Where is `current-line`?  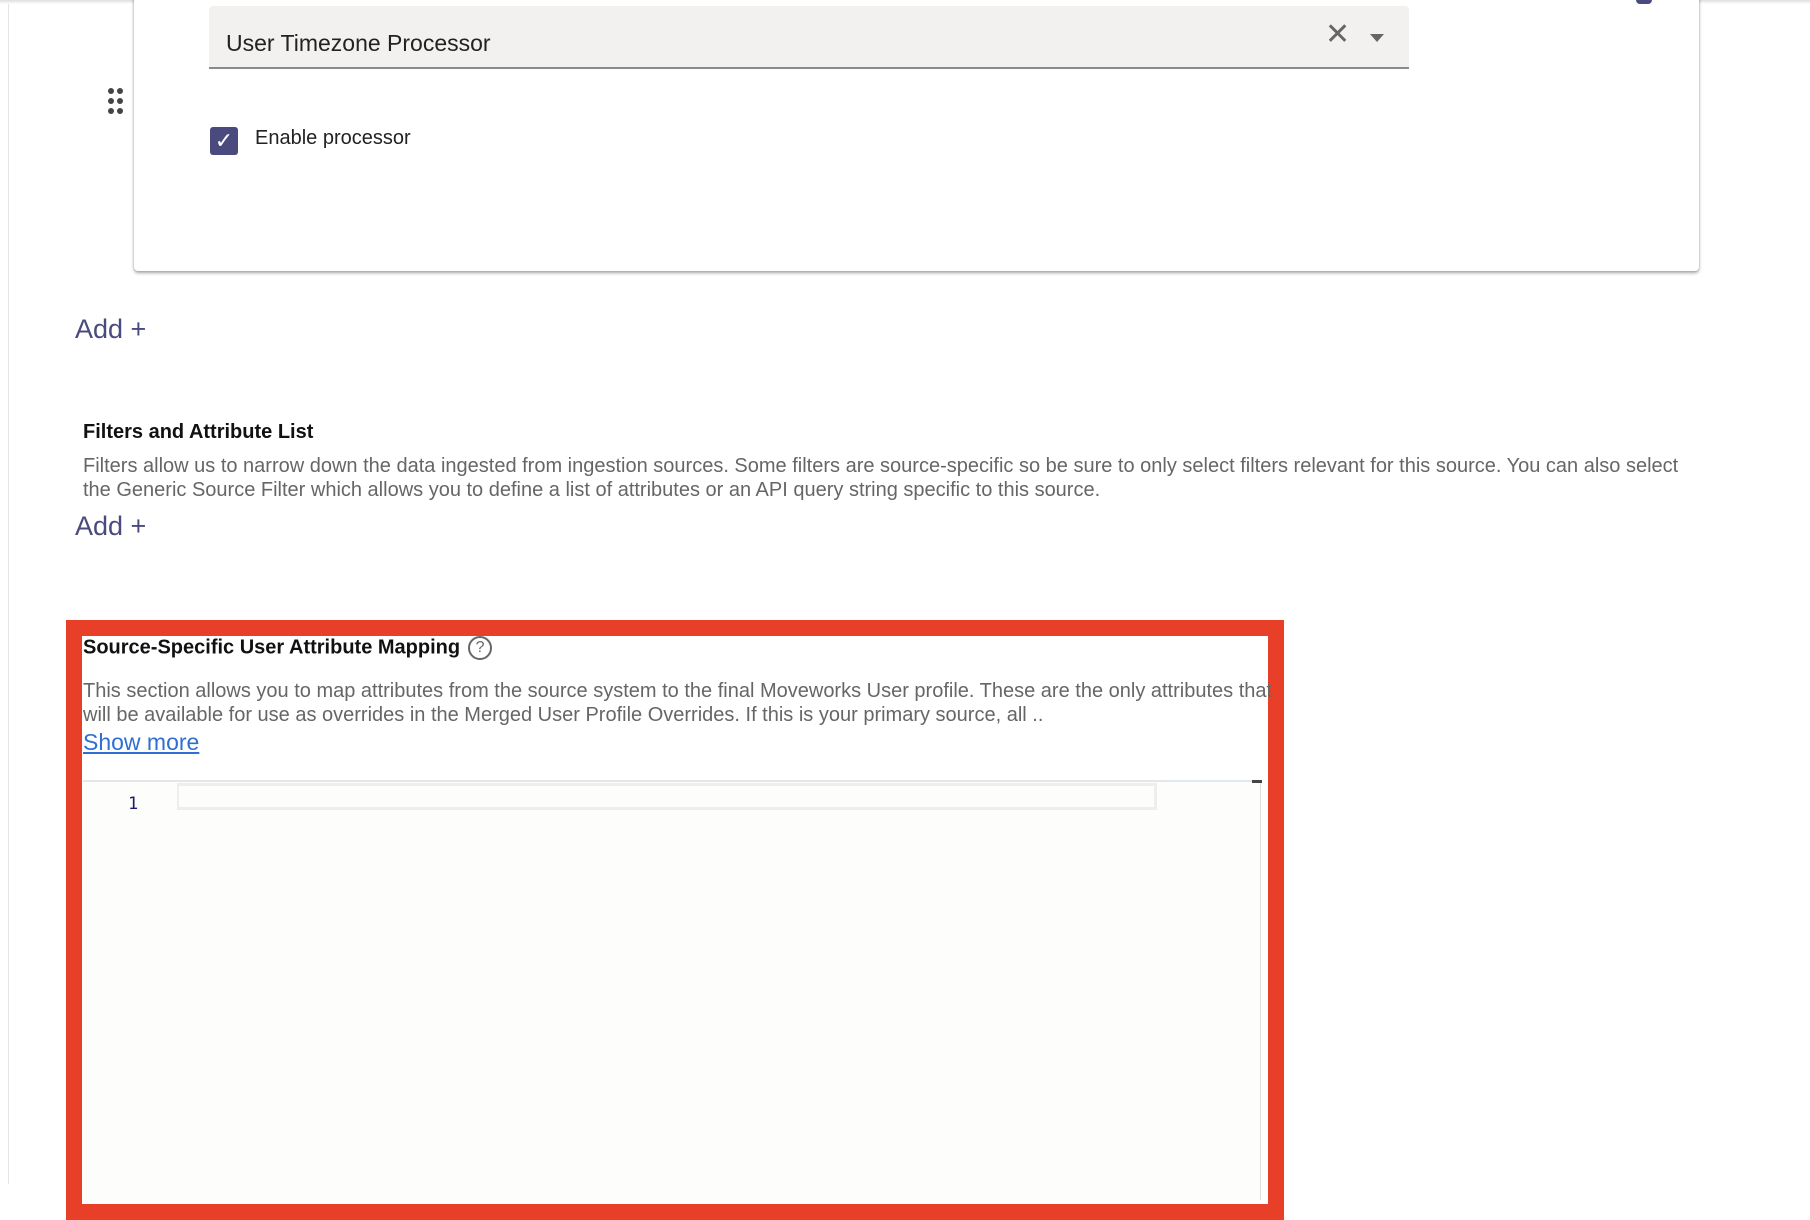
current-line is located at coordinates (667, 796).